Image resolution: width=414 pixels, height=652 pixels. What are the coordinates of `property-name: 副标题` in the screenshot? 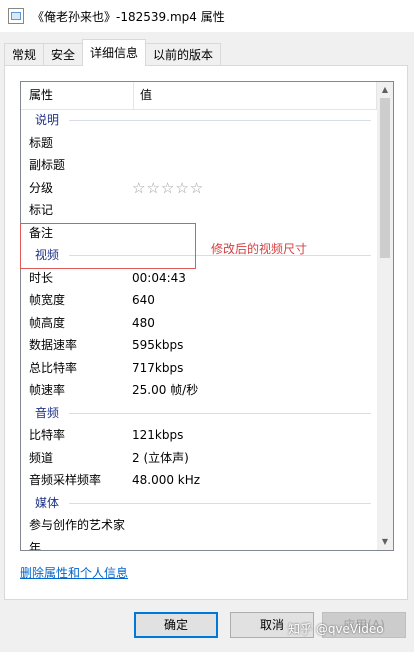 It's located at (47, 165).